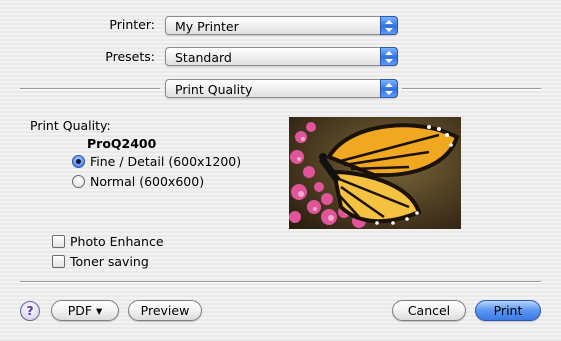 The height and width of the screenshot is (341, 561). Describe the element at coordinates (471, 89) in the screenshot. I see `top-separator-right` at that location.